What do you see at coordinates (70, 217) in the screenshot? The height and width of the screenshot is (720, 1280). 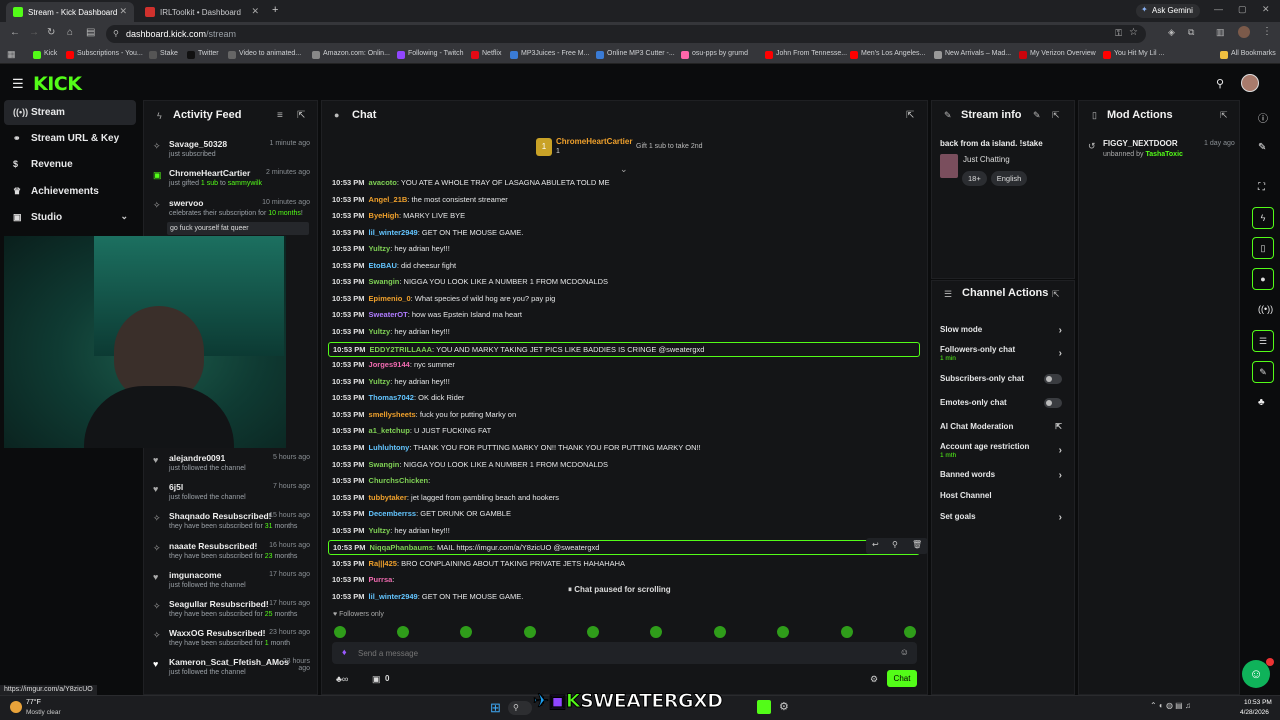 I see `sidebar-item-studio: ▣ Studio ⌄` at bounding box center [70, 217].